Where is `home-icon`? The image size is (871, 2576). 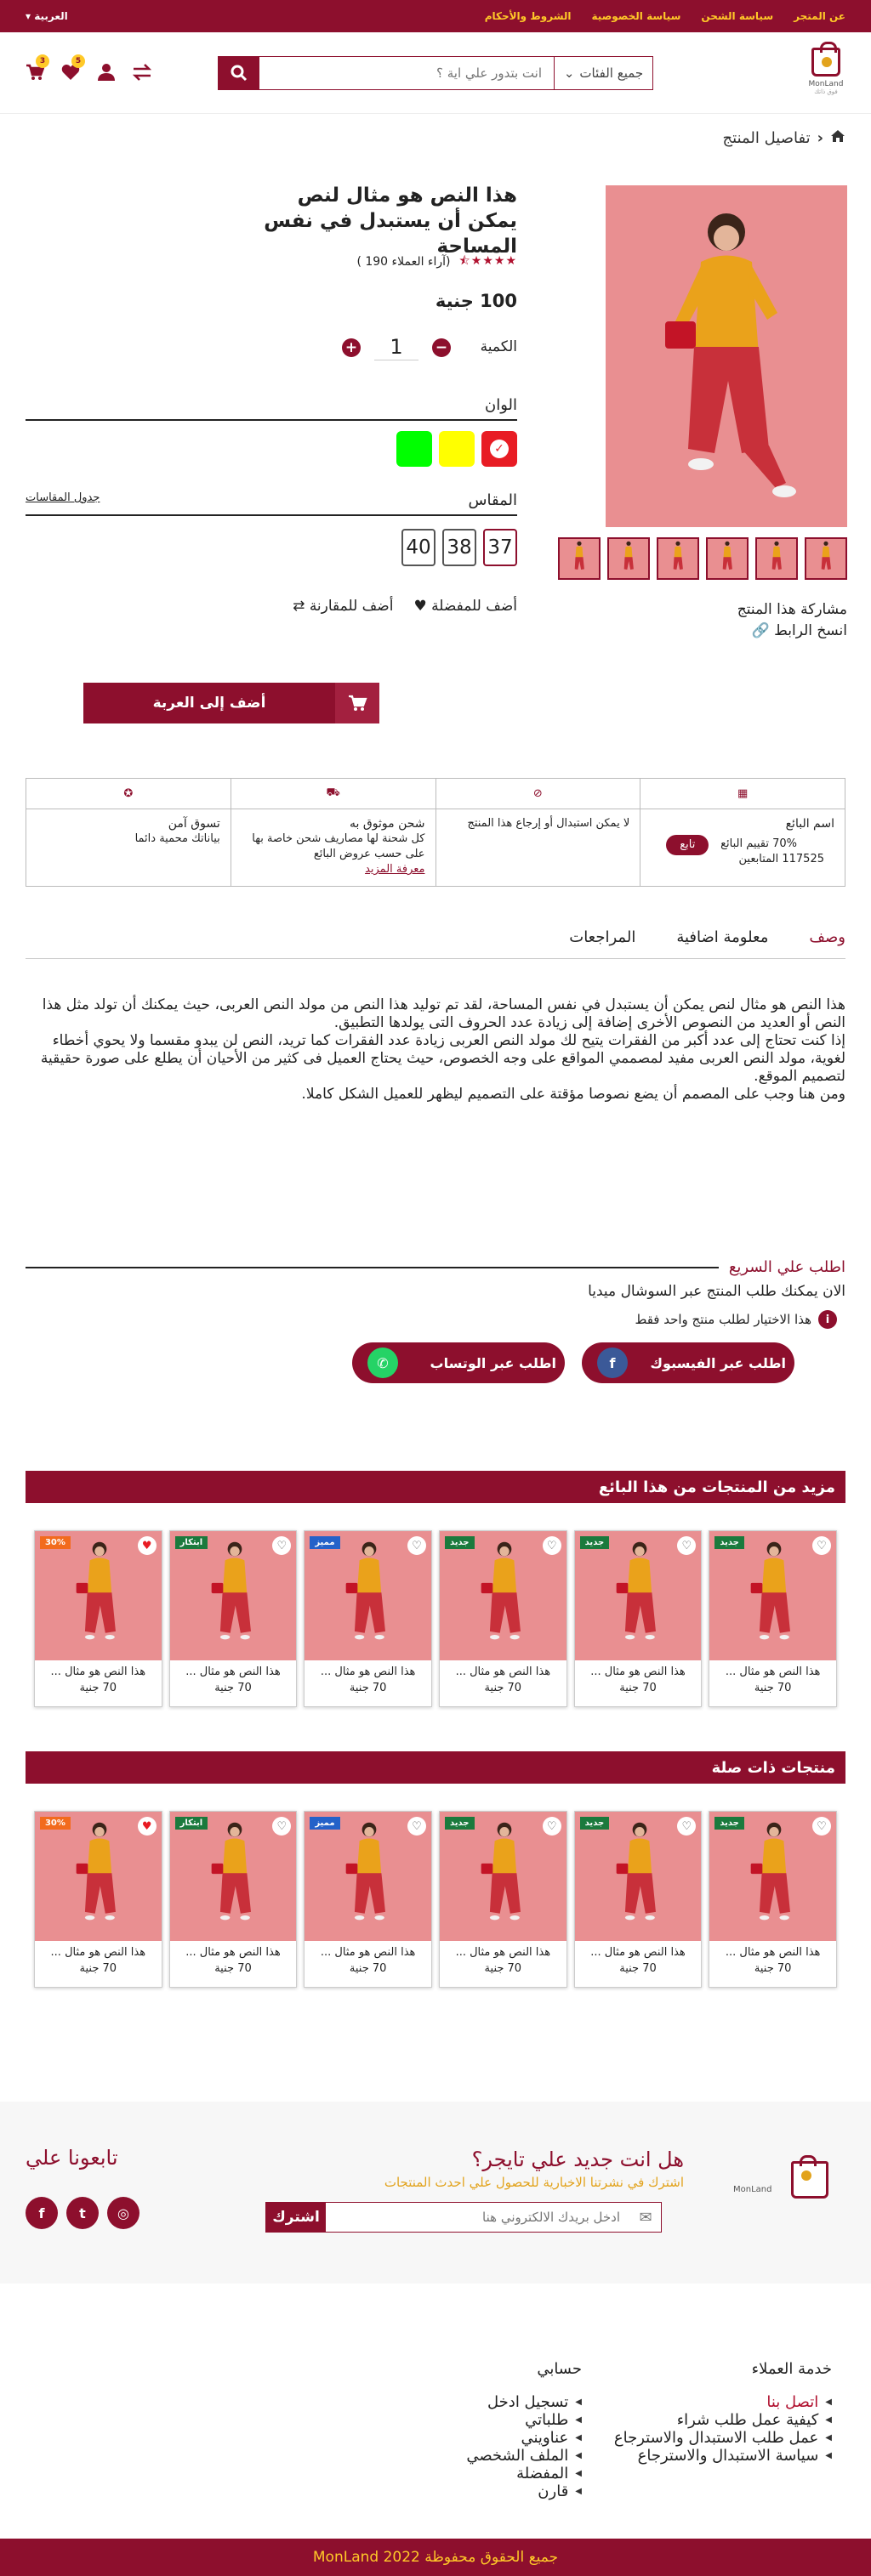
home-icon is located at coordinates (837, 138).